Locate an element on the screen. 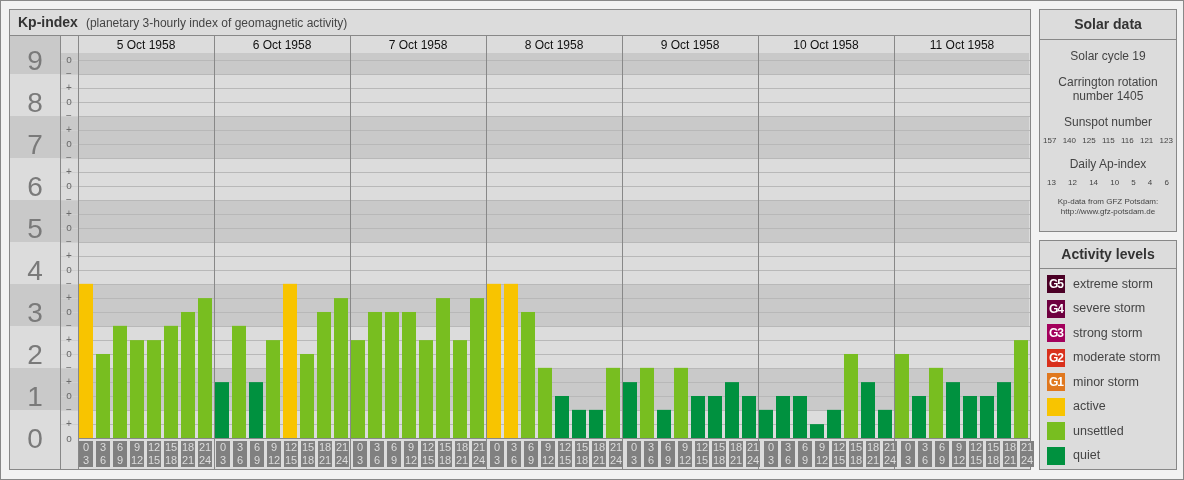 This screenshot has width=1184, height=480. solar-cycle: Solar cycle 19 is located at coordinates (1108, 56).